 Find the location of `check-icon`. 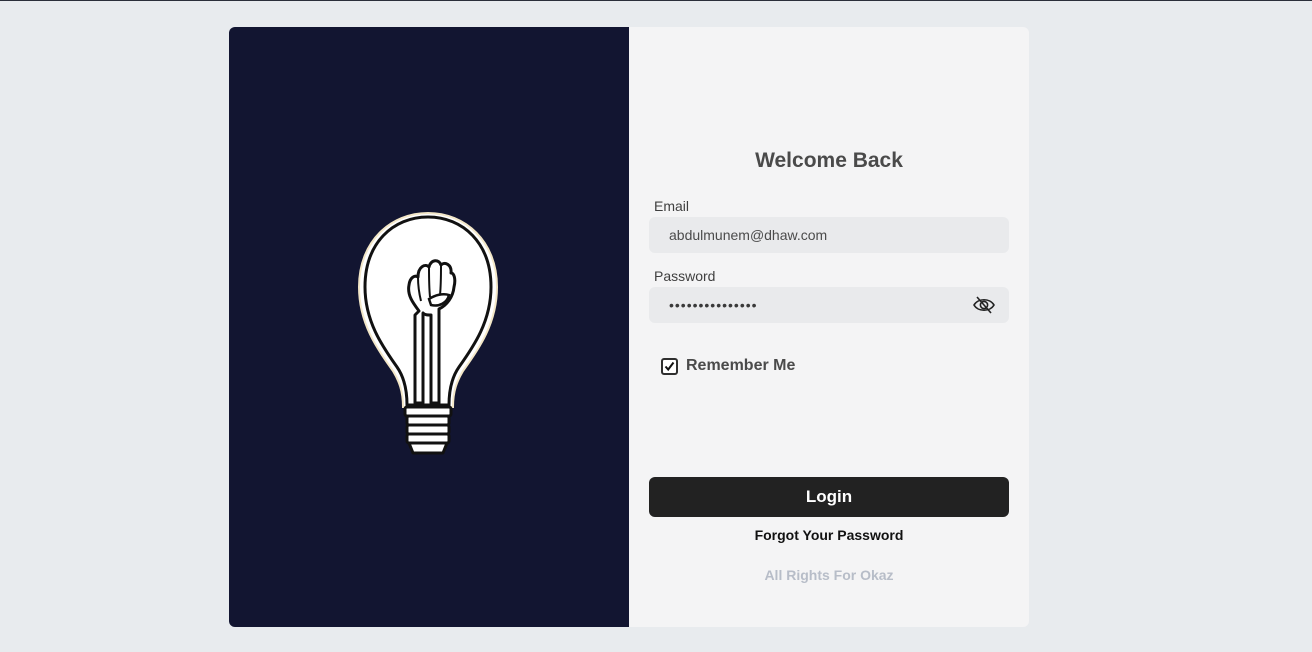

check-icon is located at coordinates (669, 366).